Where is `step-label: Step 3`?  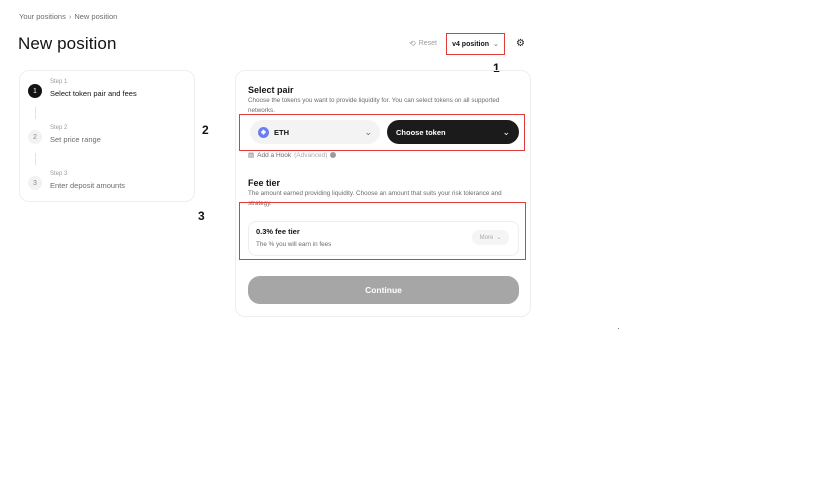
step-label: Step 3 is located at coordinates (59, 174).